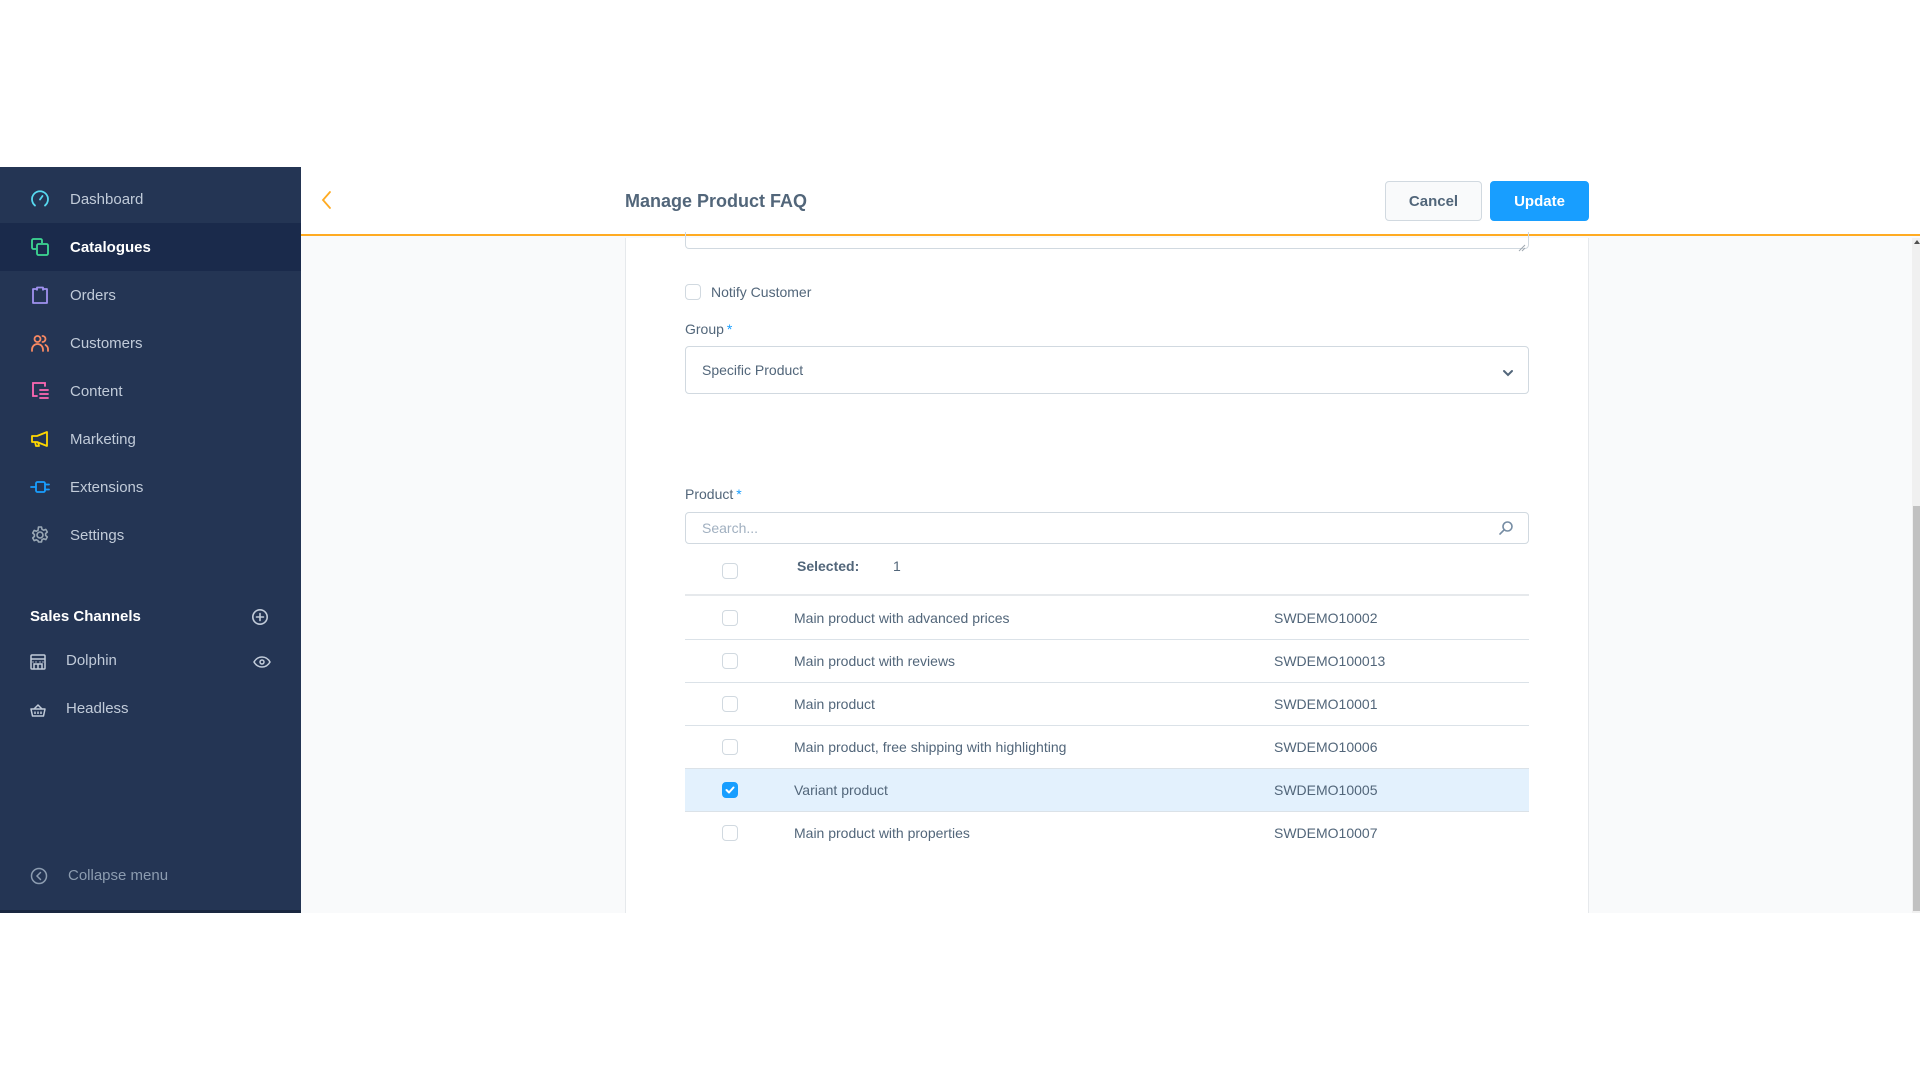 This screenshot has width=1920, height=1080. What do you see at coordinates (1433, 201) in the screenshot?
I see `cancel-button: Cancel` at bounding box center [1433, 201].